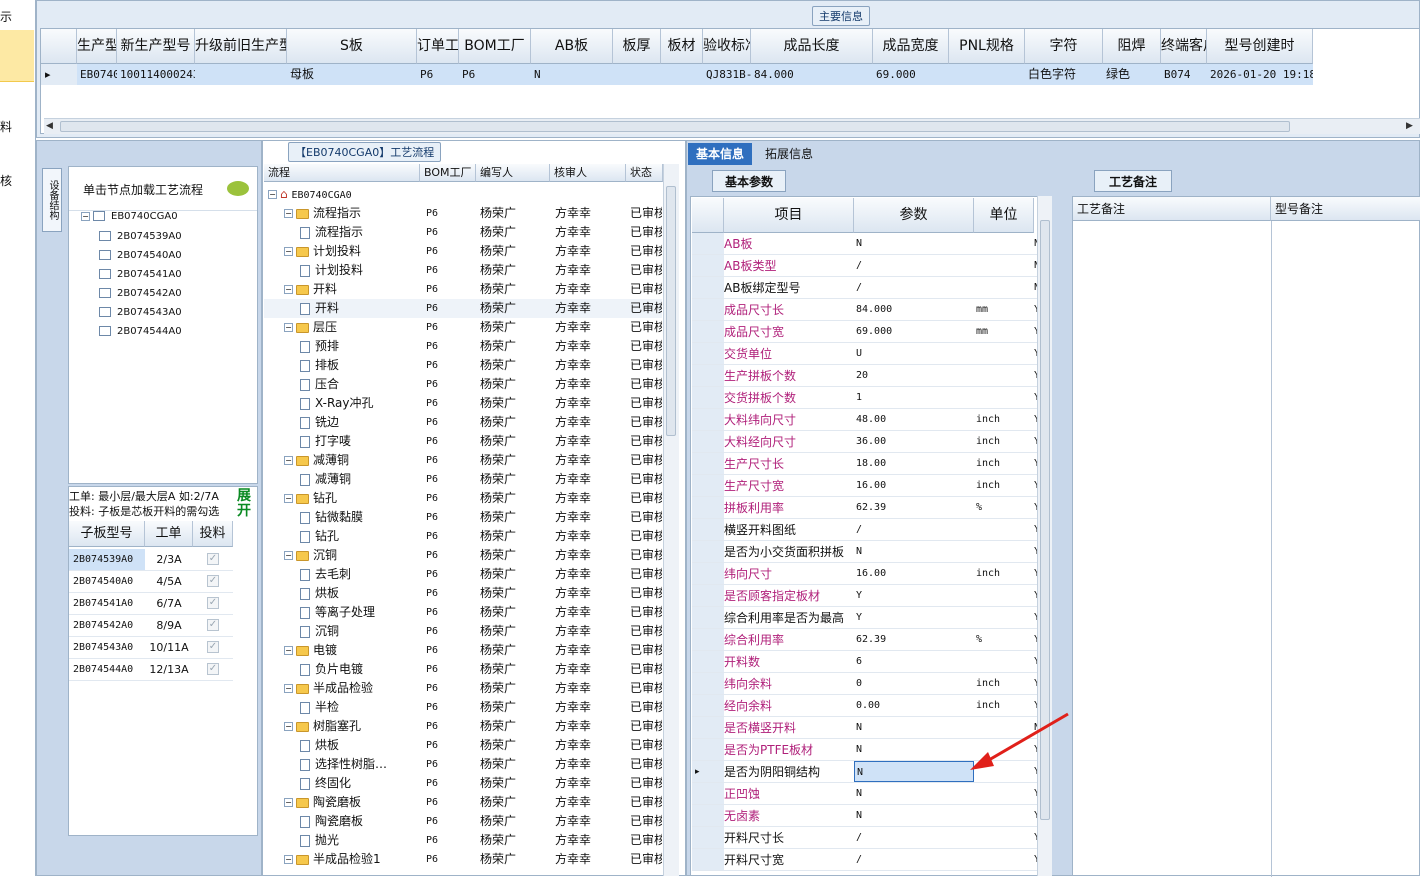 The width and height of the screenshot is (1420, 877). What do you see at coordinates (987, 46) in the screenshot?
I see `main-col-header: PNL规格` at bounding box center [987, 46].